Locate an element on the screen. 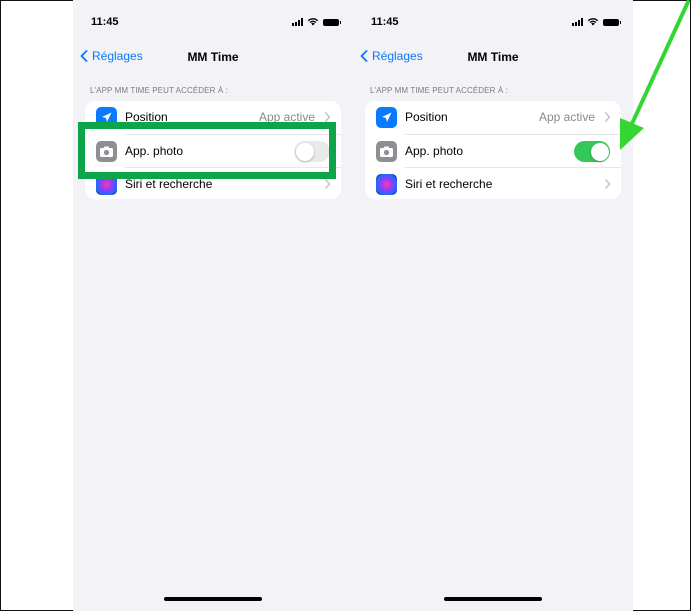 This screenshot has height=611, width=691. row-value: App active is located at coordinates (566, 117).